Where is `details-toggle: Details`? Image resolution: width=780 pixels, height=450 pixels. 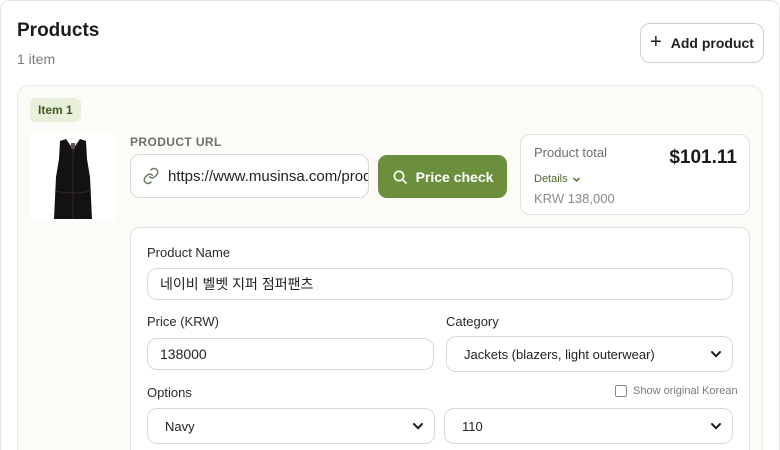 details-toggle: Details is located at coordinates (557, 179).